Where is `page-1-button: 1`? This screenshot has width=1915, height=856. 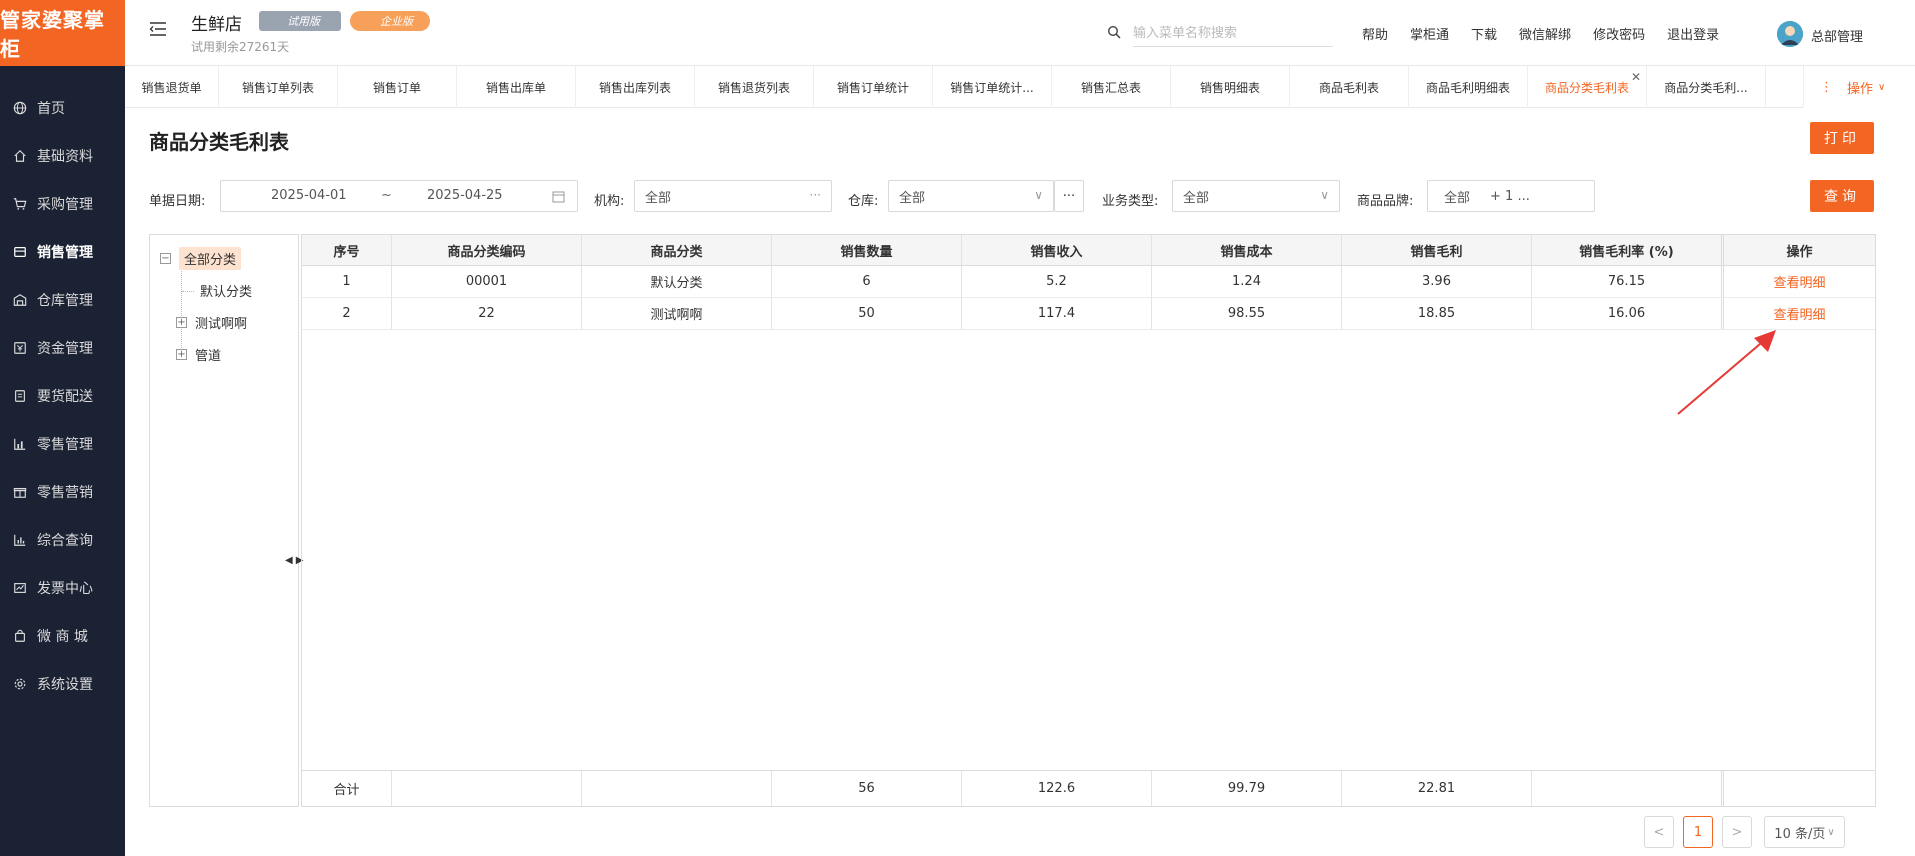 page-1-button: 1 is located at coordinates (1698, 832).